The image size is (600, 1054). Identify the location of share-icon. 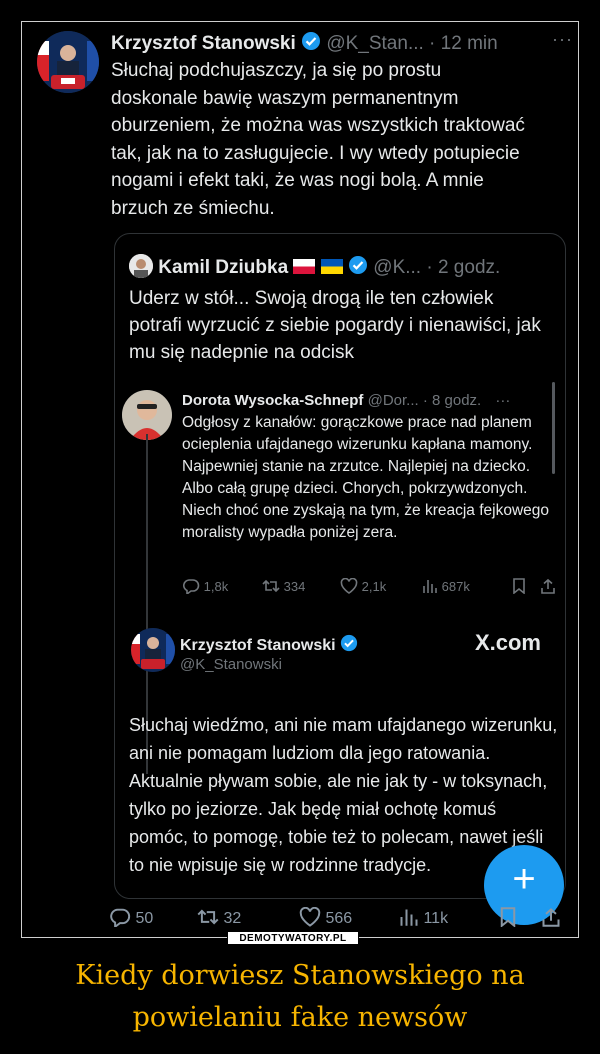
(551, 919).